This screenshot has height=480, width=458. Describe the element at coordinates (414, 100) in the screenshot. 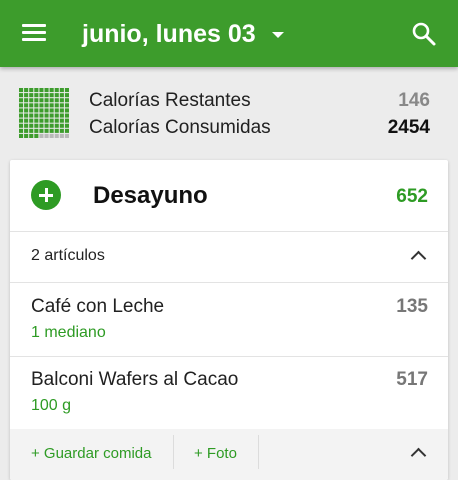

I see `remaining-calories-value: 146` at that location.